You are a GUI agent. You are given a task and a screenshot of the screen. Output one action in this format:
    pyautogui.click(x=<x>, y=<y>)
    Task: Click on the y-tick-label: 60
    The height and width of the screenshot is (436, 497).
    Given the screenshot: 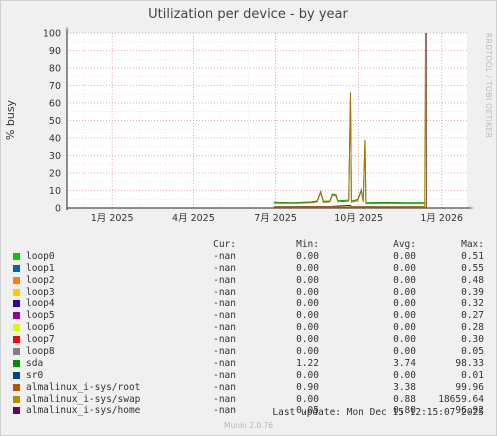 What is the action you would take?
    pyautogui.click(x=55, y=104)
    